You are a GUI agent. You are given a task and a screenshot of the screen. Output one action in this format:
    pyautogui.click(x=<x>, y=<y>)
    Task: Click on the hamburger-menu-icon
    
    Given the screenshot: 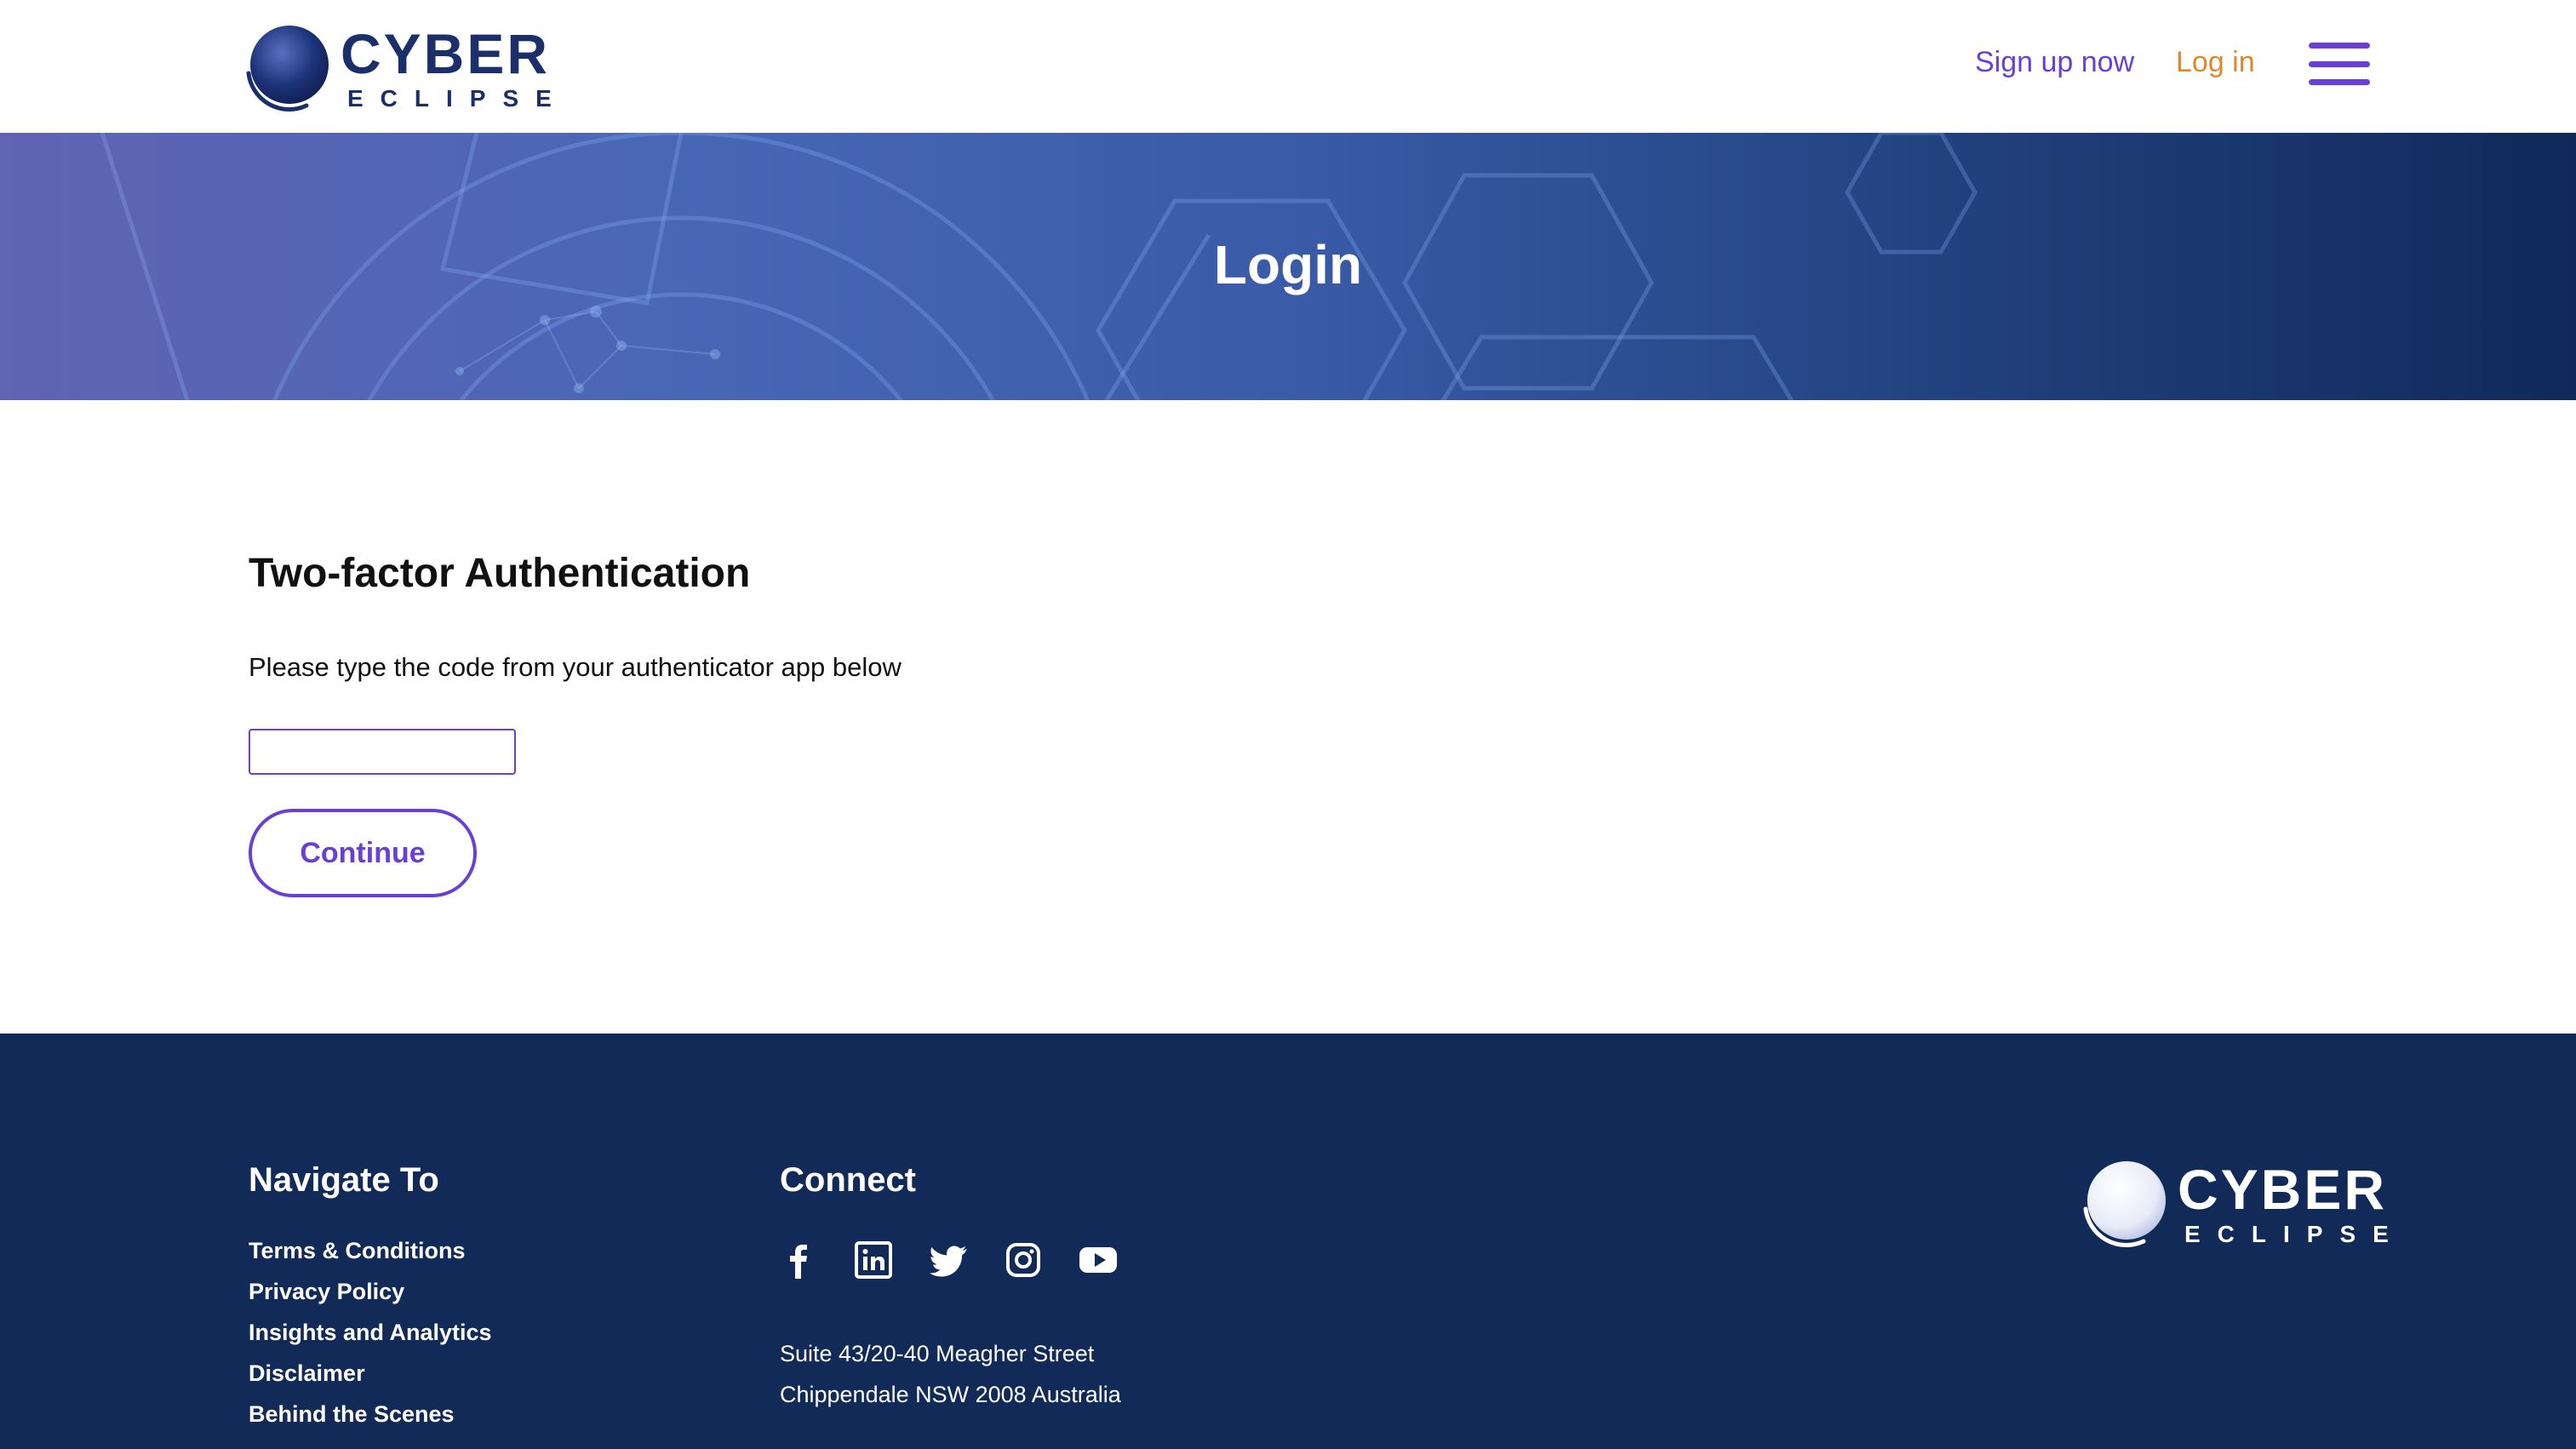 What is the action you would take?
    pyautogui.click(x=2339, y=64)
    